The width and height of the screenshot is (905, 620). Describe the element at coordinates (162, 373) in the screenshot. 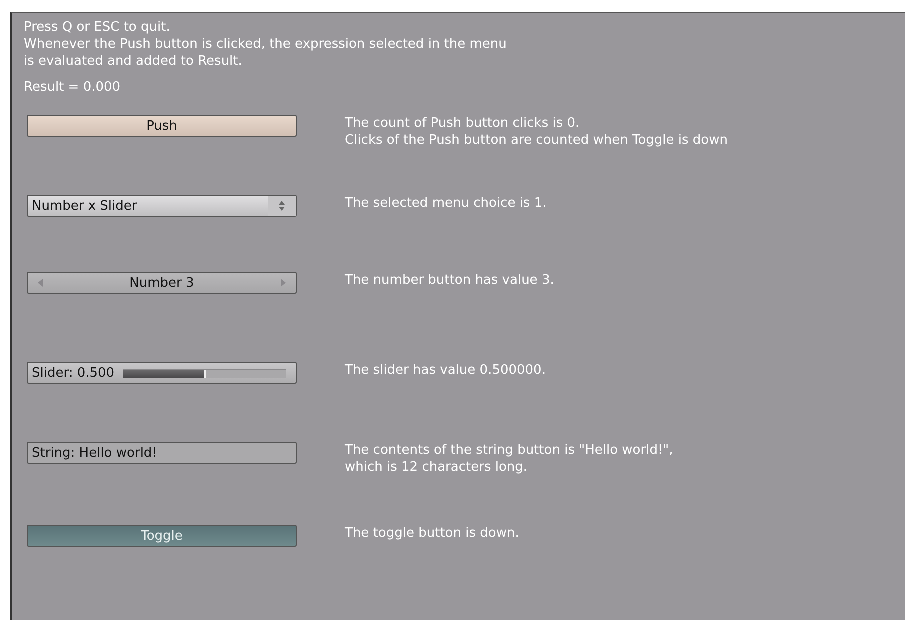

I see `slider: Slider: 0.500` at that location.